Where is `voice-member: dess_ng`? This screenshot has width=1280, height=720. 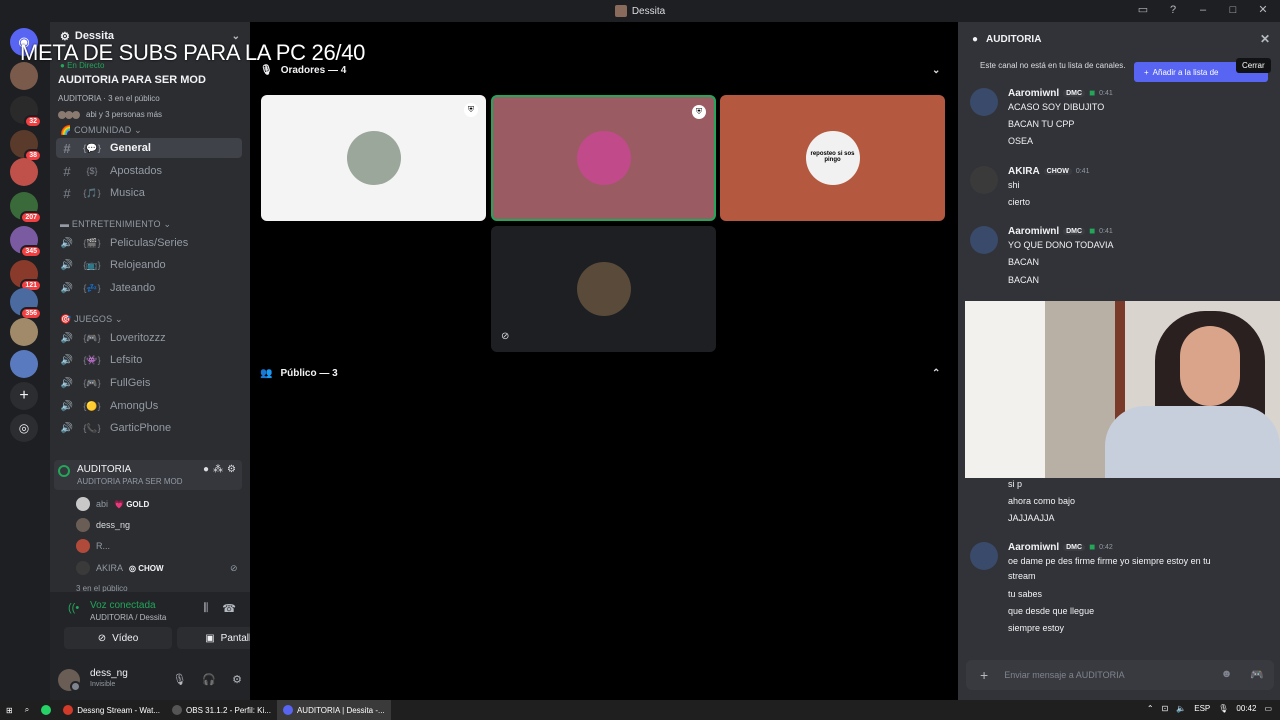 voice-member: dess_ng is located at coordinates (103, 525).